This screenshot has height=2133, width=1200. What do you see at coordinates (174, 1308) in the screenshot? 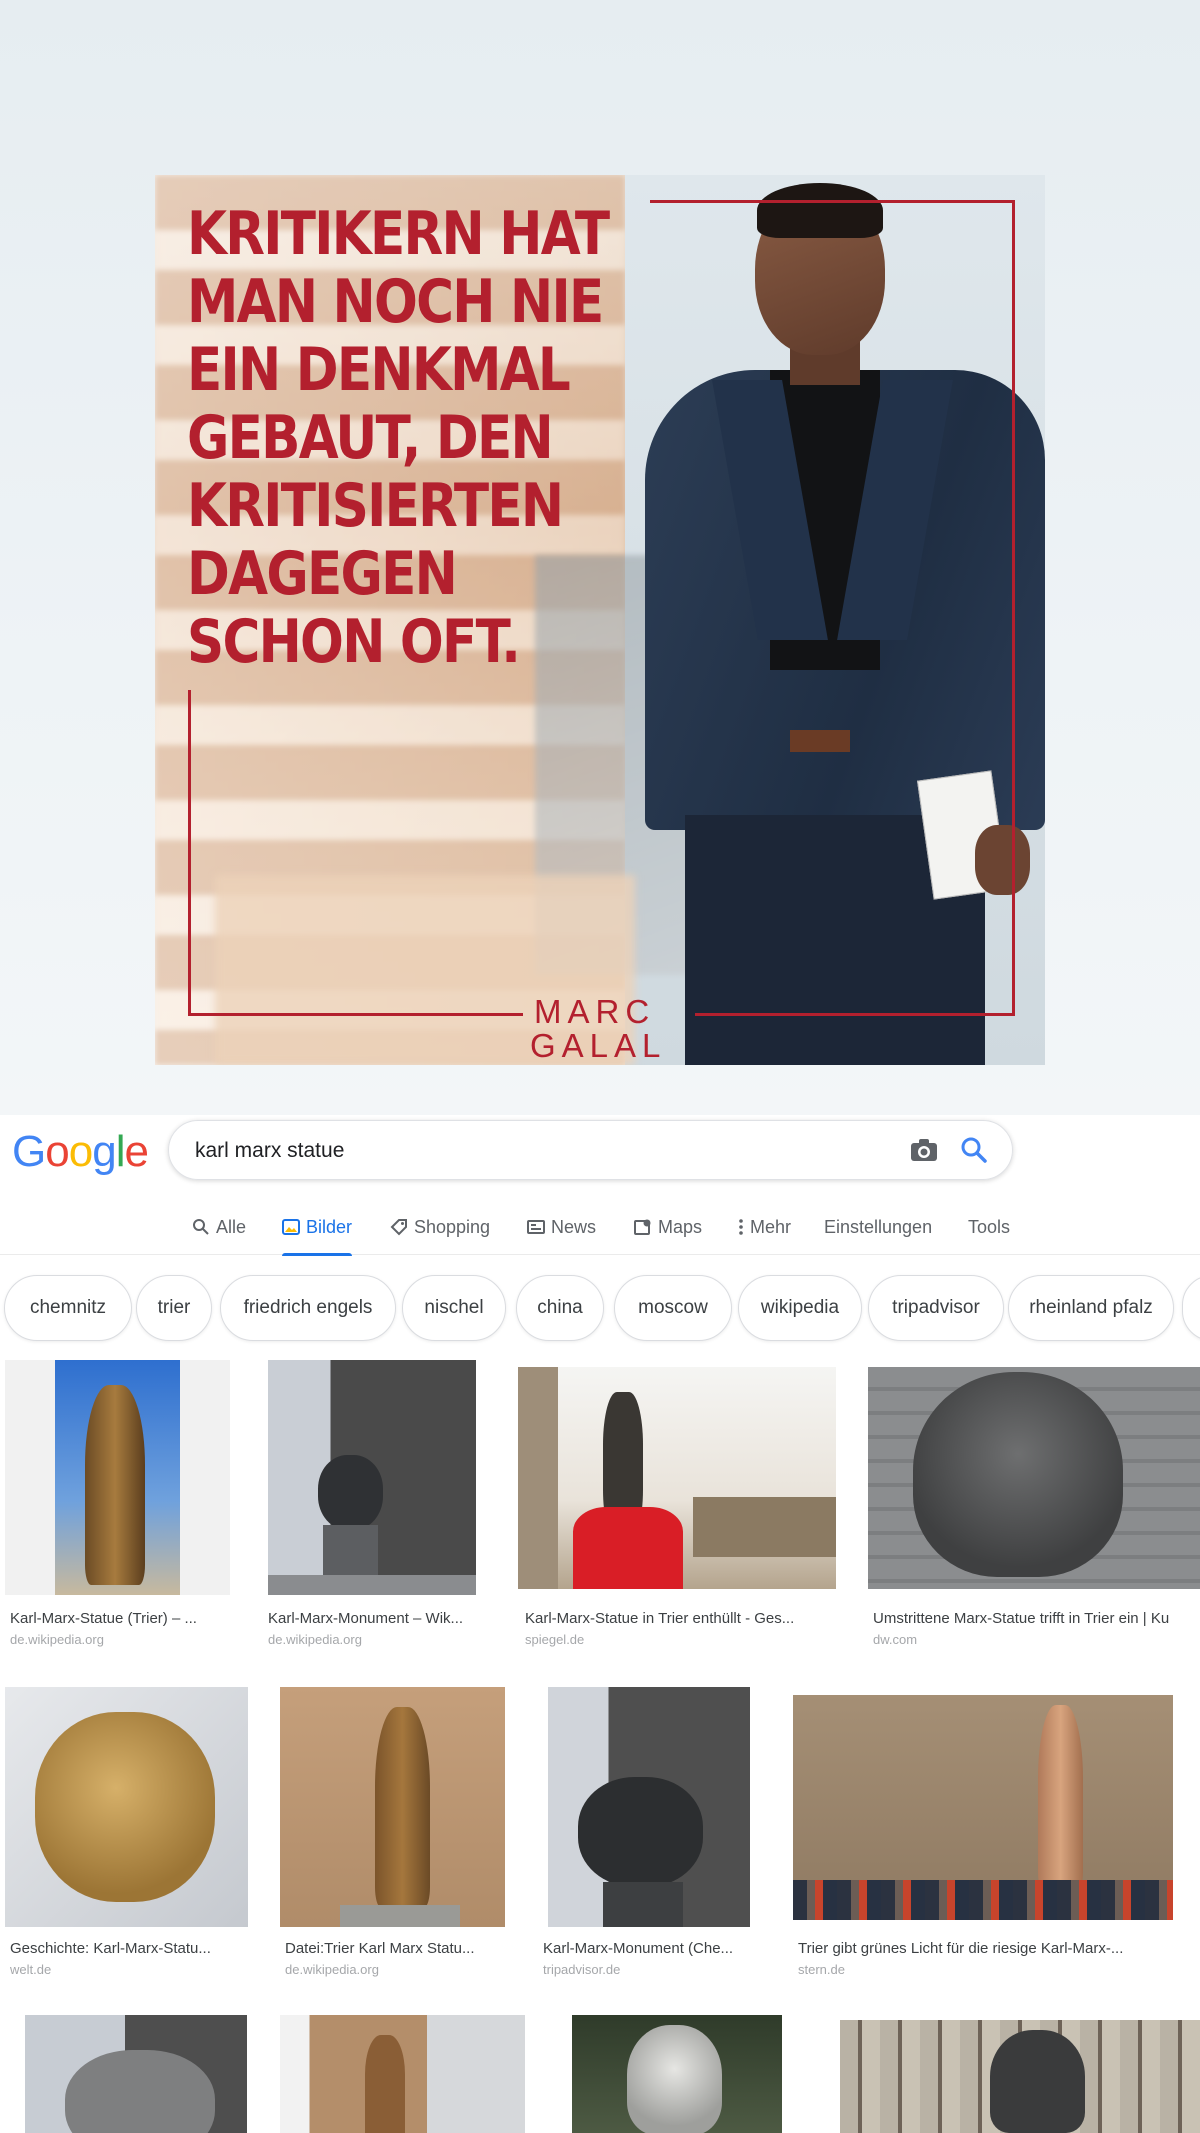
I see `chip: trier` at bounding box center [174, 1308].